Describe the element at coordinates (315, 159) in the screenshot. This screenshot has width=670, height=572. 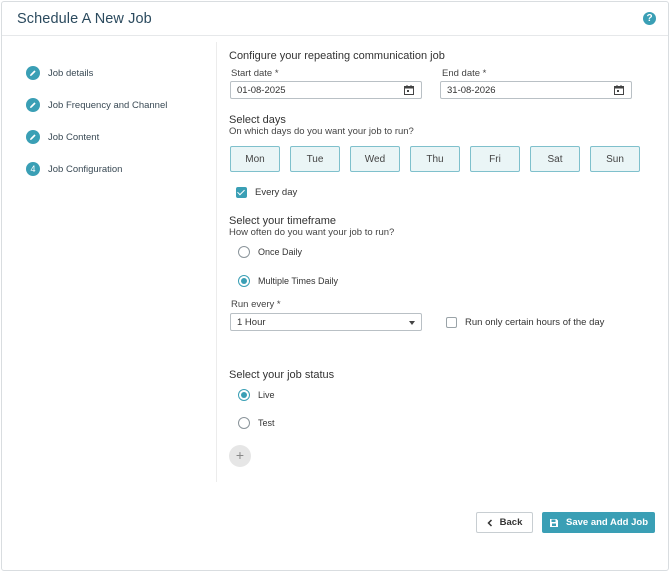
I see `day-tue-button: Tue` at that location.